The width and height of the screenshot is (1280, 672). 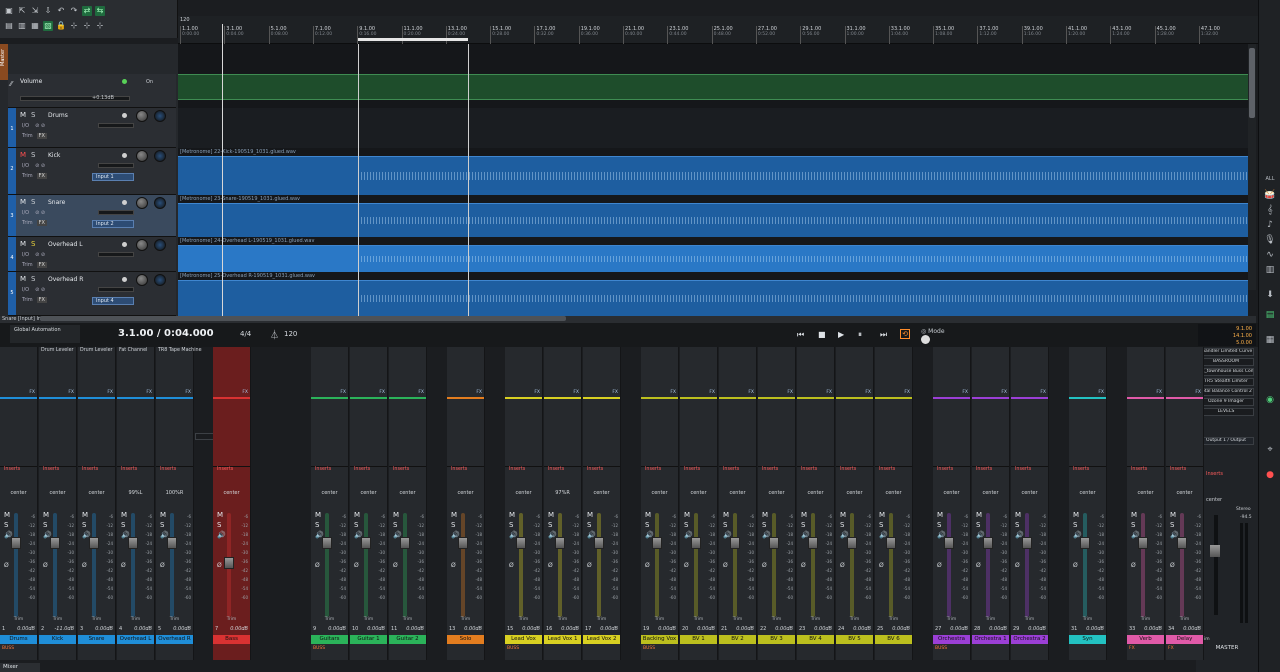 I want to click on mixer-tab: Mixer, so click(x=20, y=667).